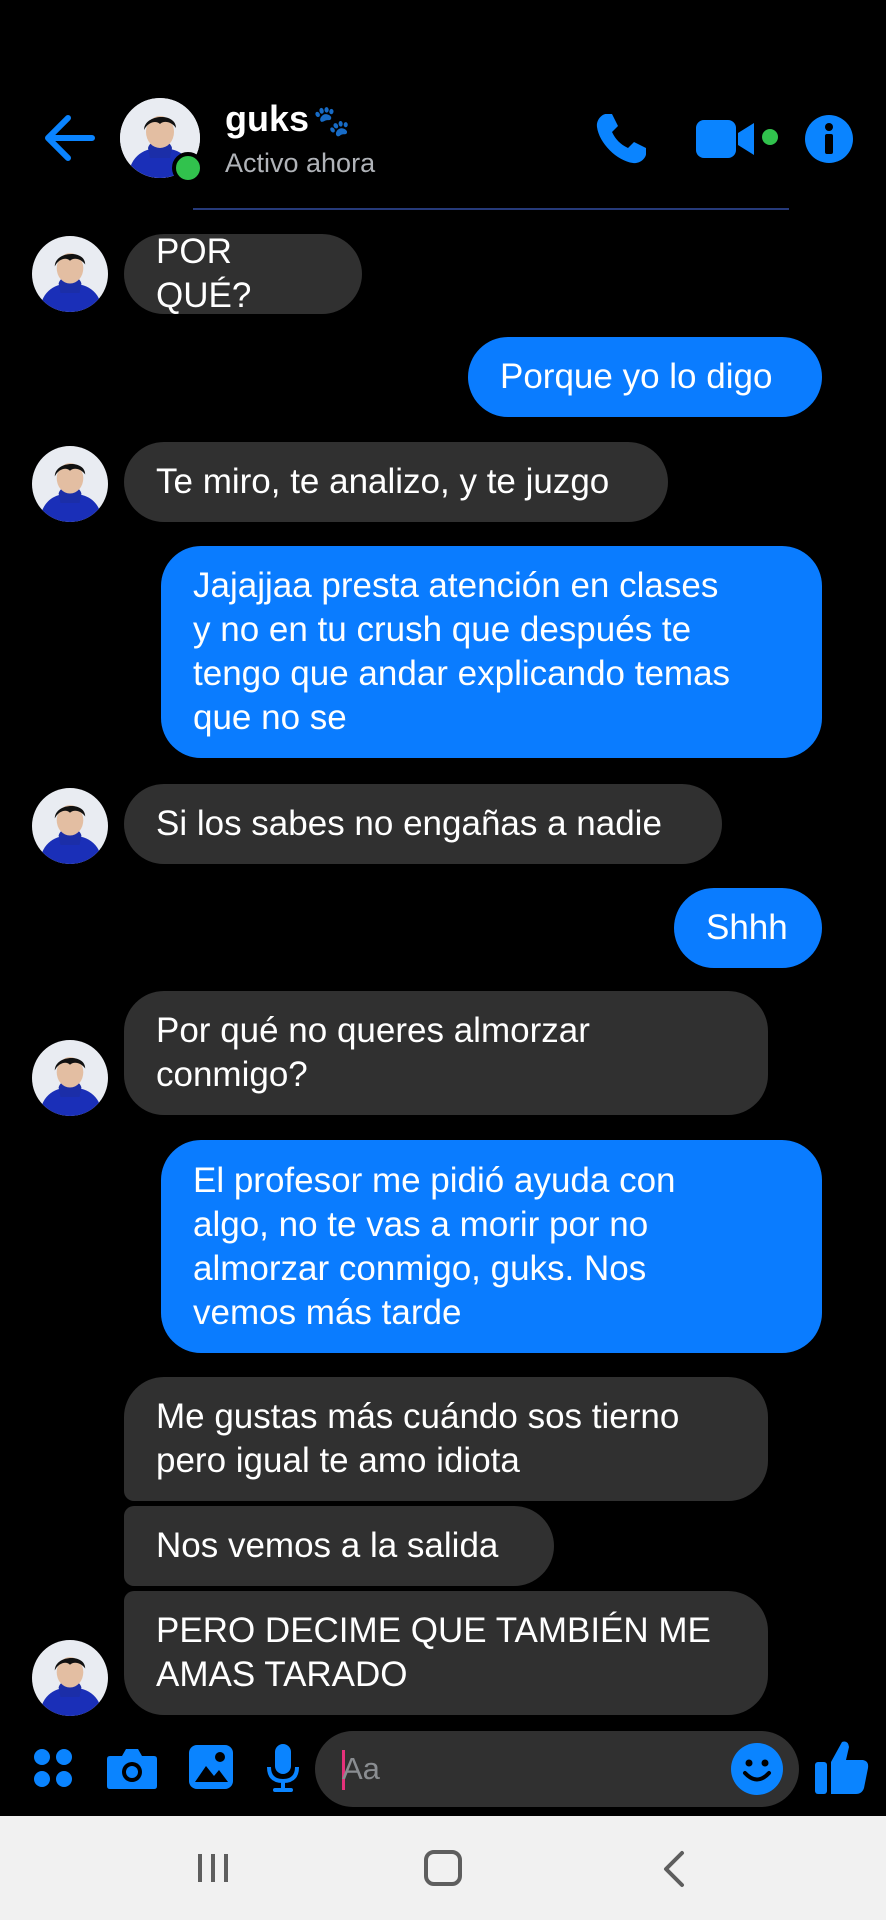 The image size is (886, 1920). Describe the element at coordinates (557, 1769) in the screenshot. I see `message-input` at that location.